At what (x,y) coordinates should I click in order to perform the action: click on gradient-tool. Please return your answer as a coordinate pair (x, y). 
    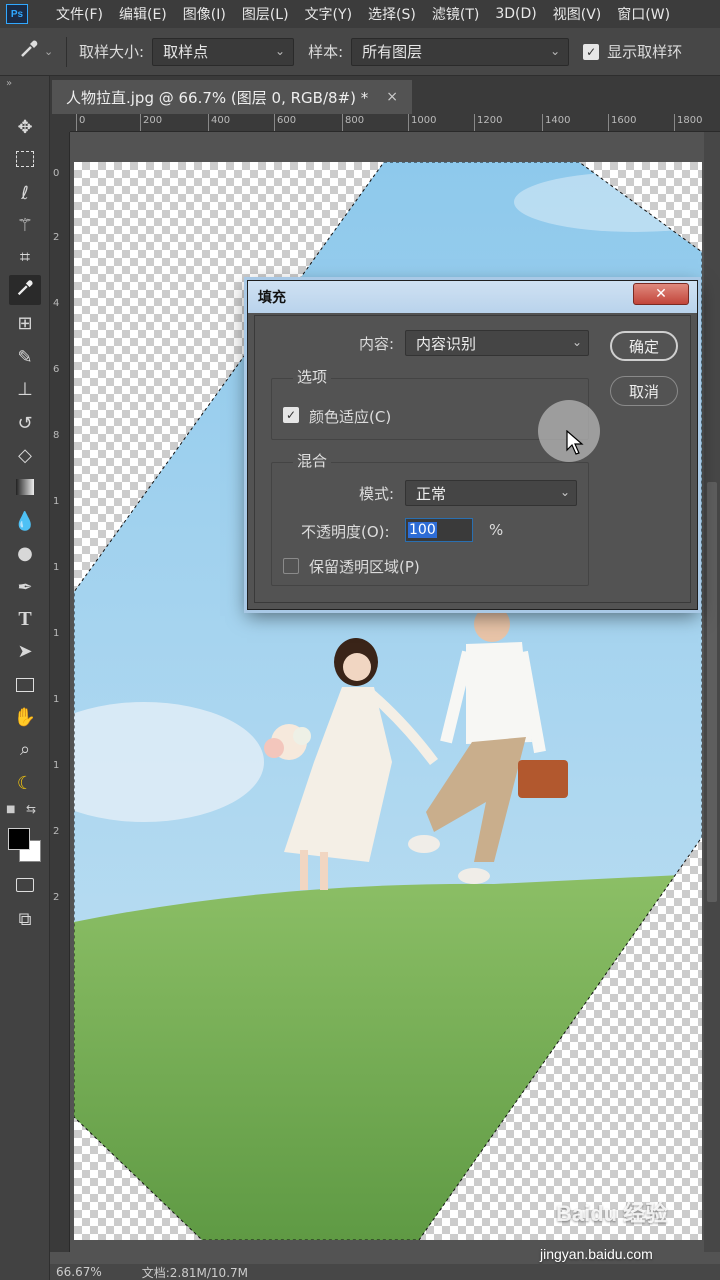
    Looking at the image, I should click on (25, 487).